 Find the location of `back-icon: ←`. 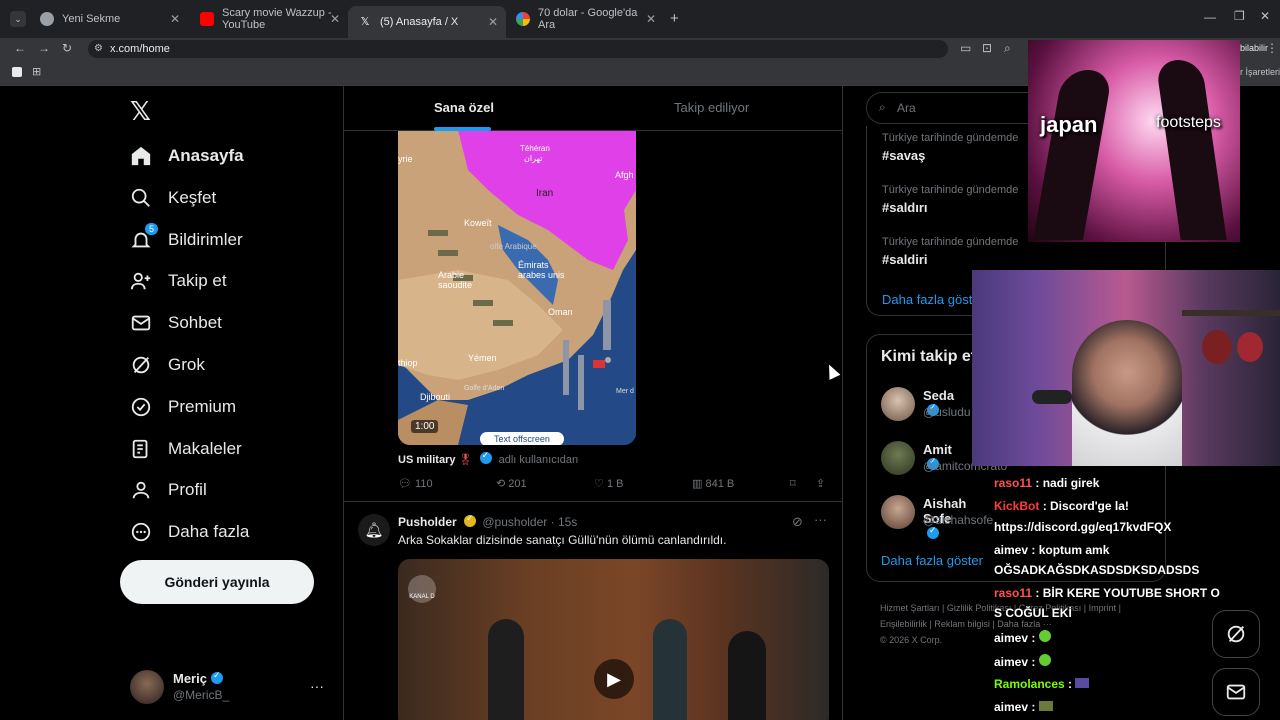

back-icon: ← is located at coordinates (20, 48).